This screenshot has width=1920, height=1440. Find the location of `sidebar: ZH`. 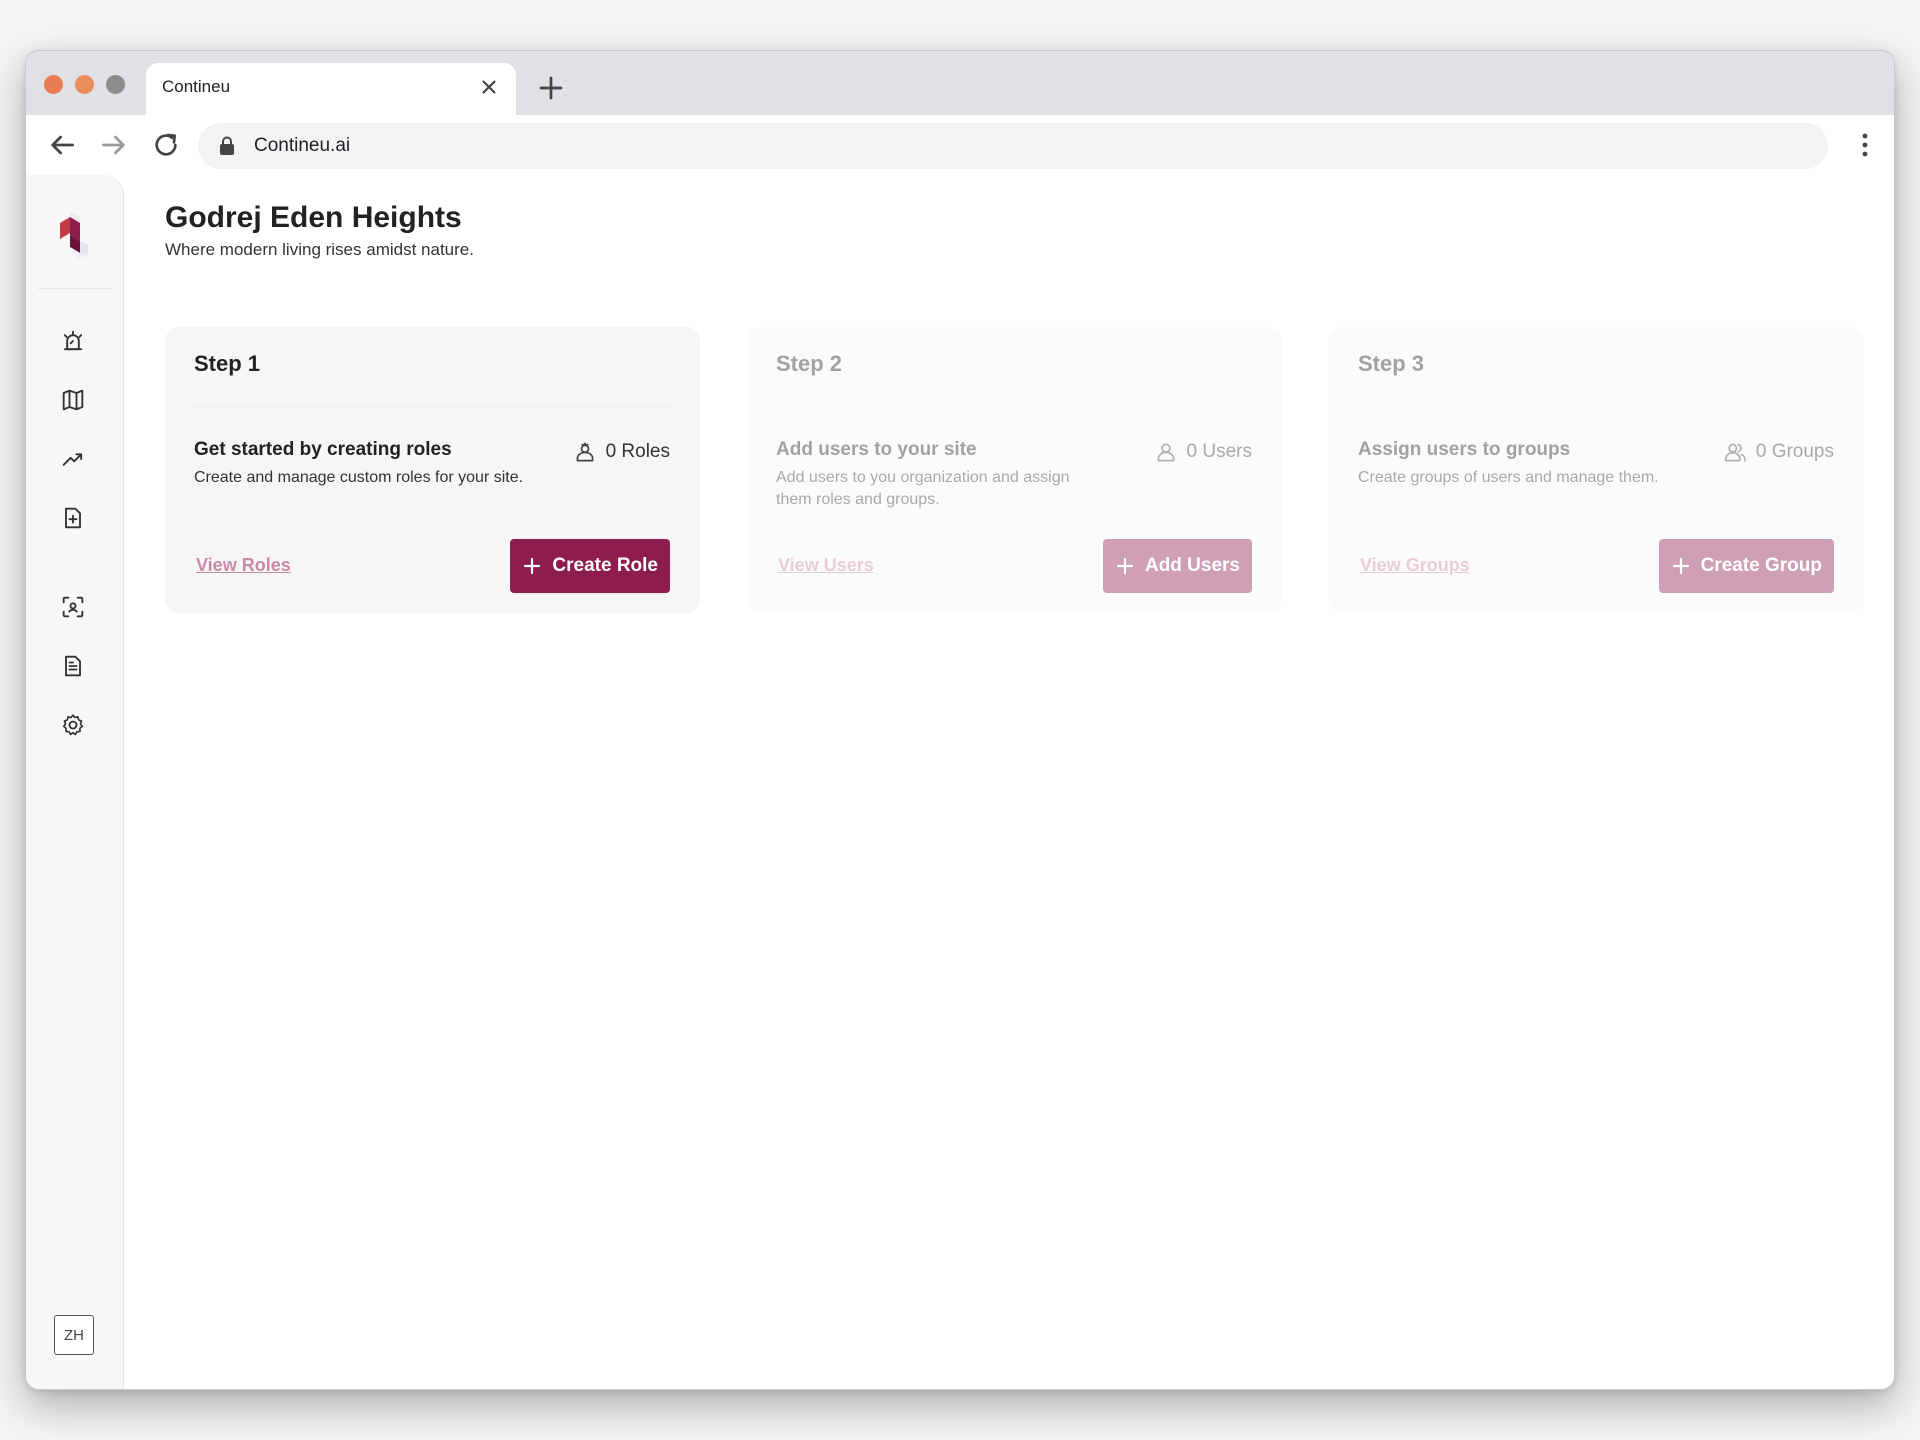

sidebar: ZH is located at coordinates (75, 782).